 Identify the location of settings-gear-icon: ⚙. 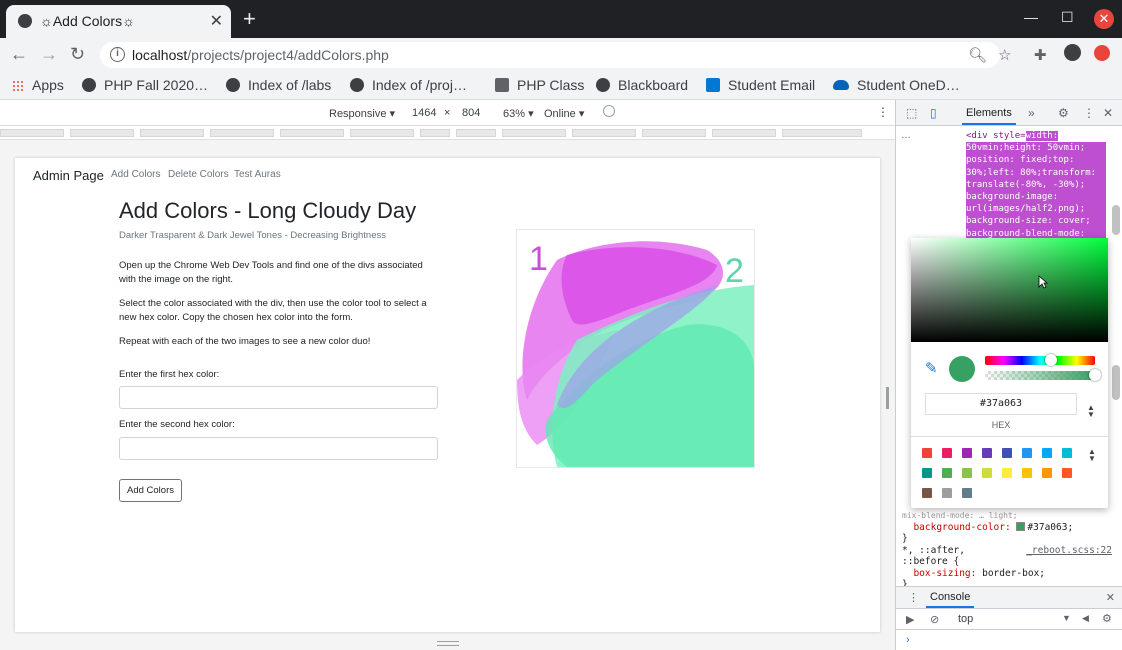
(1063, 113).